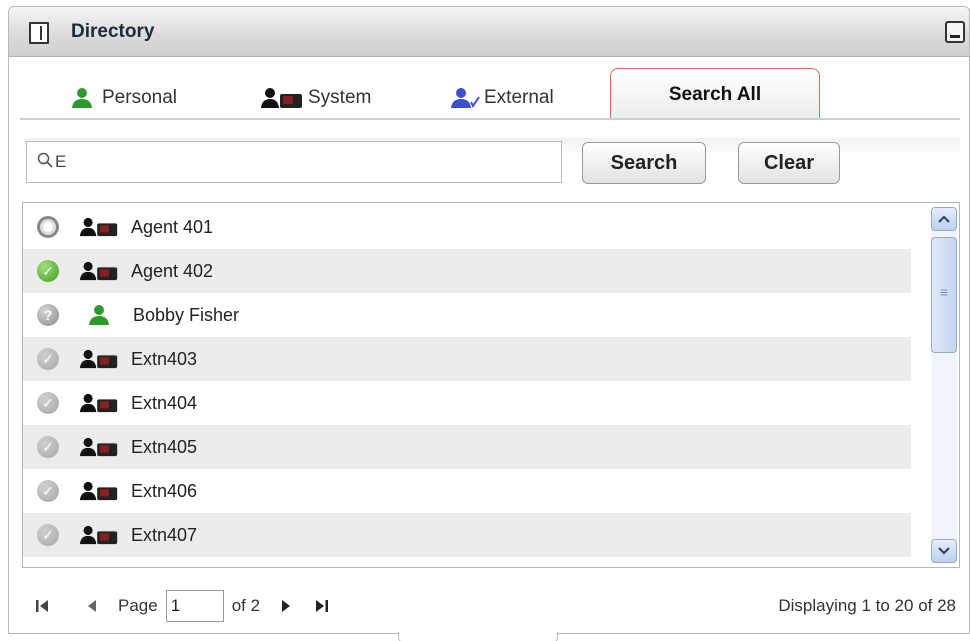 The height and width of the screenshot is (641, 970). I want to click on tab-external-label: External, so click(519, 97).